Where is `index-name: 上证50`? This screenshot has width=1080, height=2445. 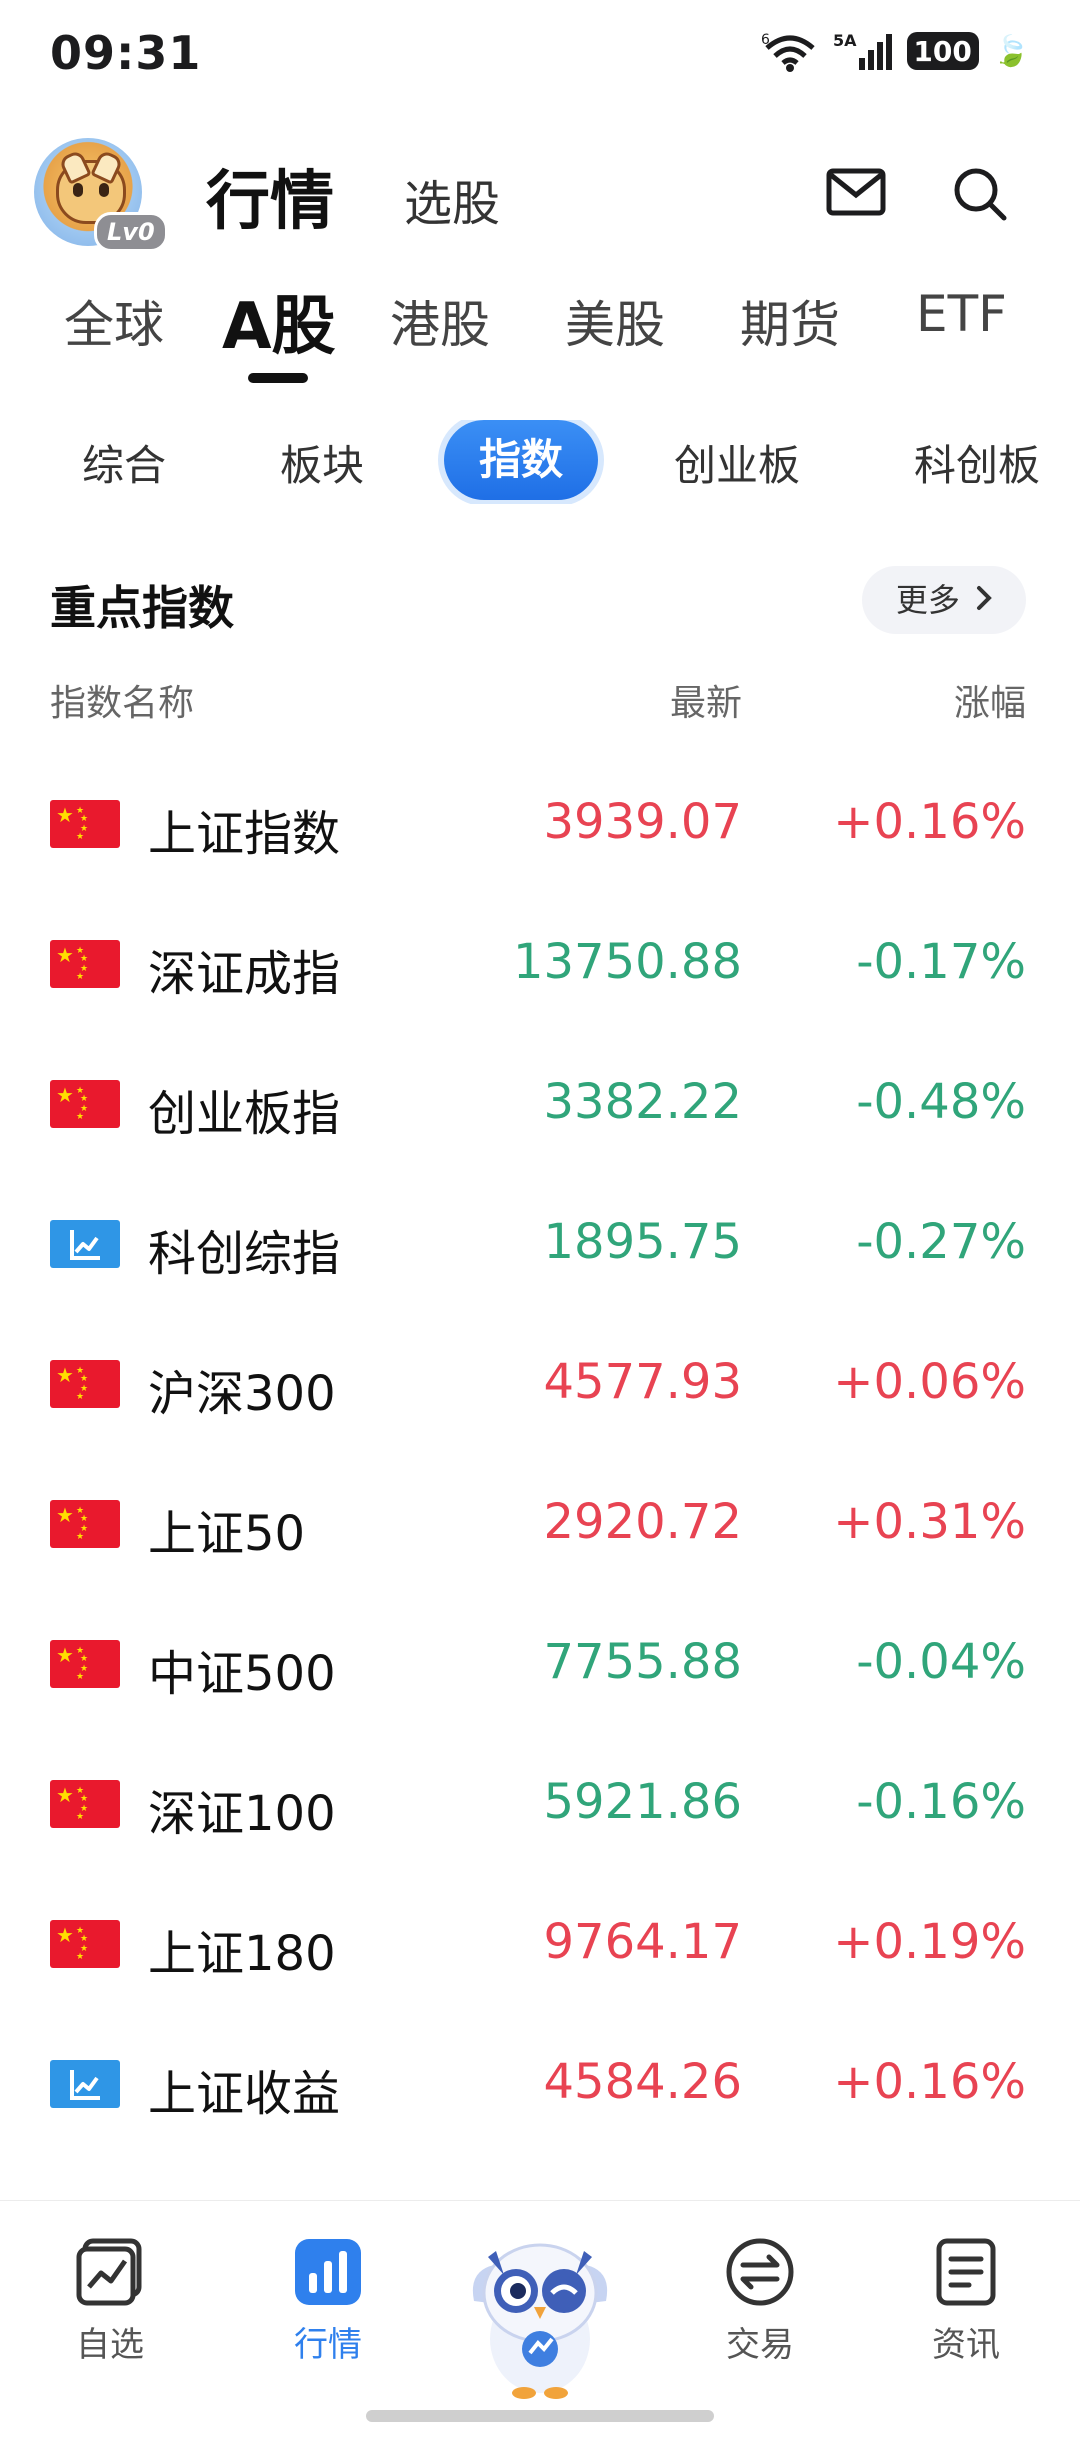
index-name: 上证50 is located at coordinates (227, 1534).